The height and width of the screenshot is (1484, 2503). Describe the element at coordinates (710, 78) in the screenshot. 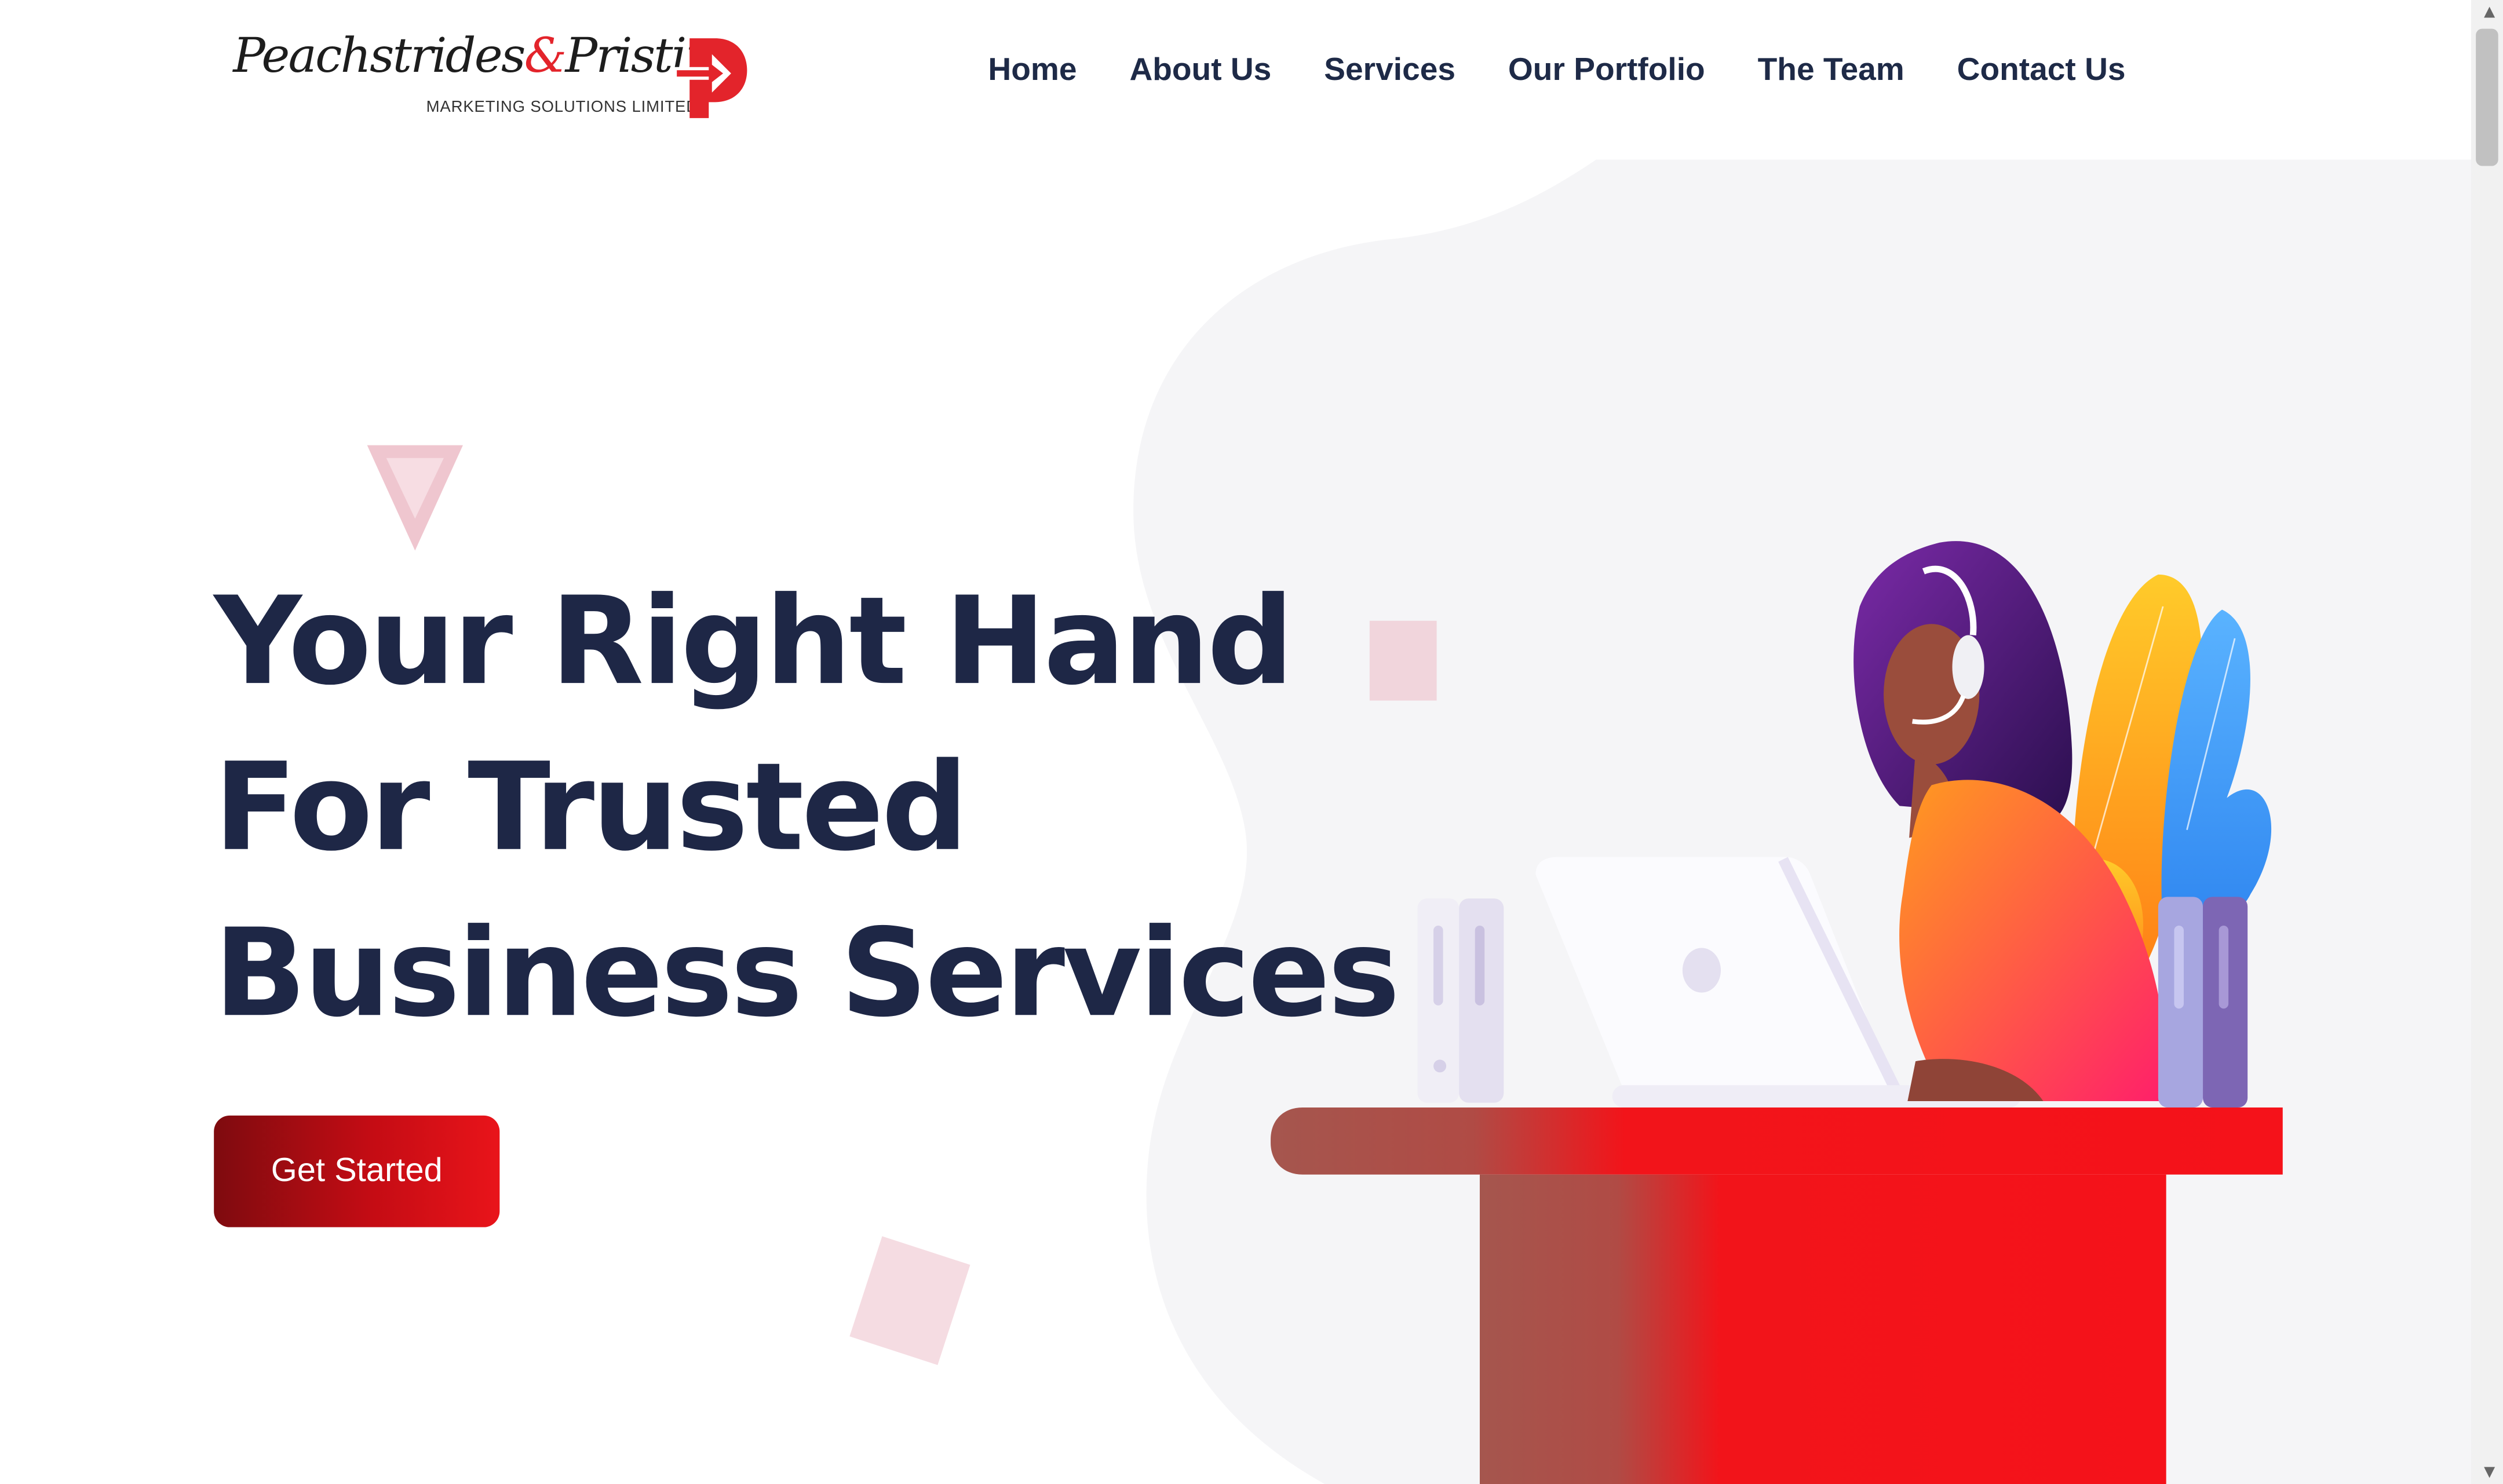

I see `logo-p-arrow-icon` at that location.